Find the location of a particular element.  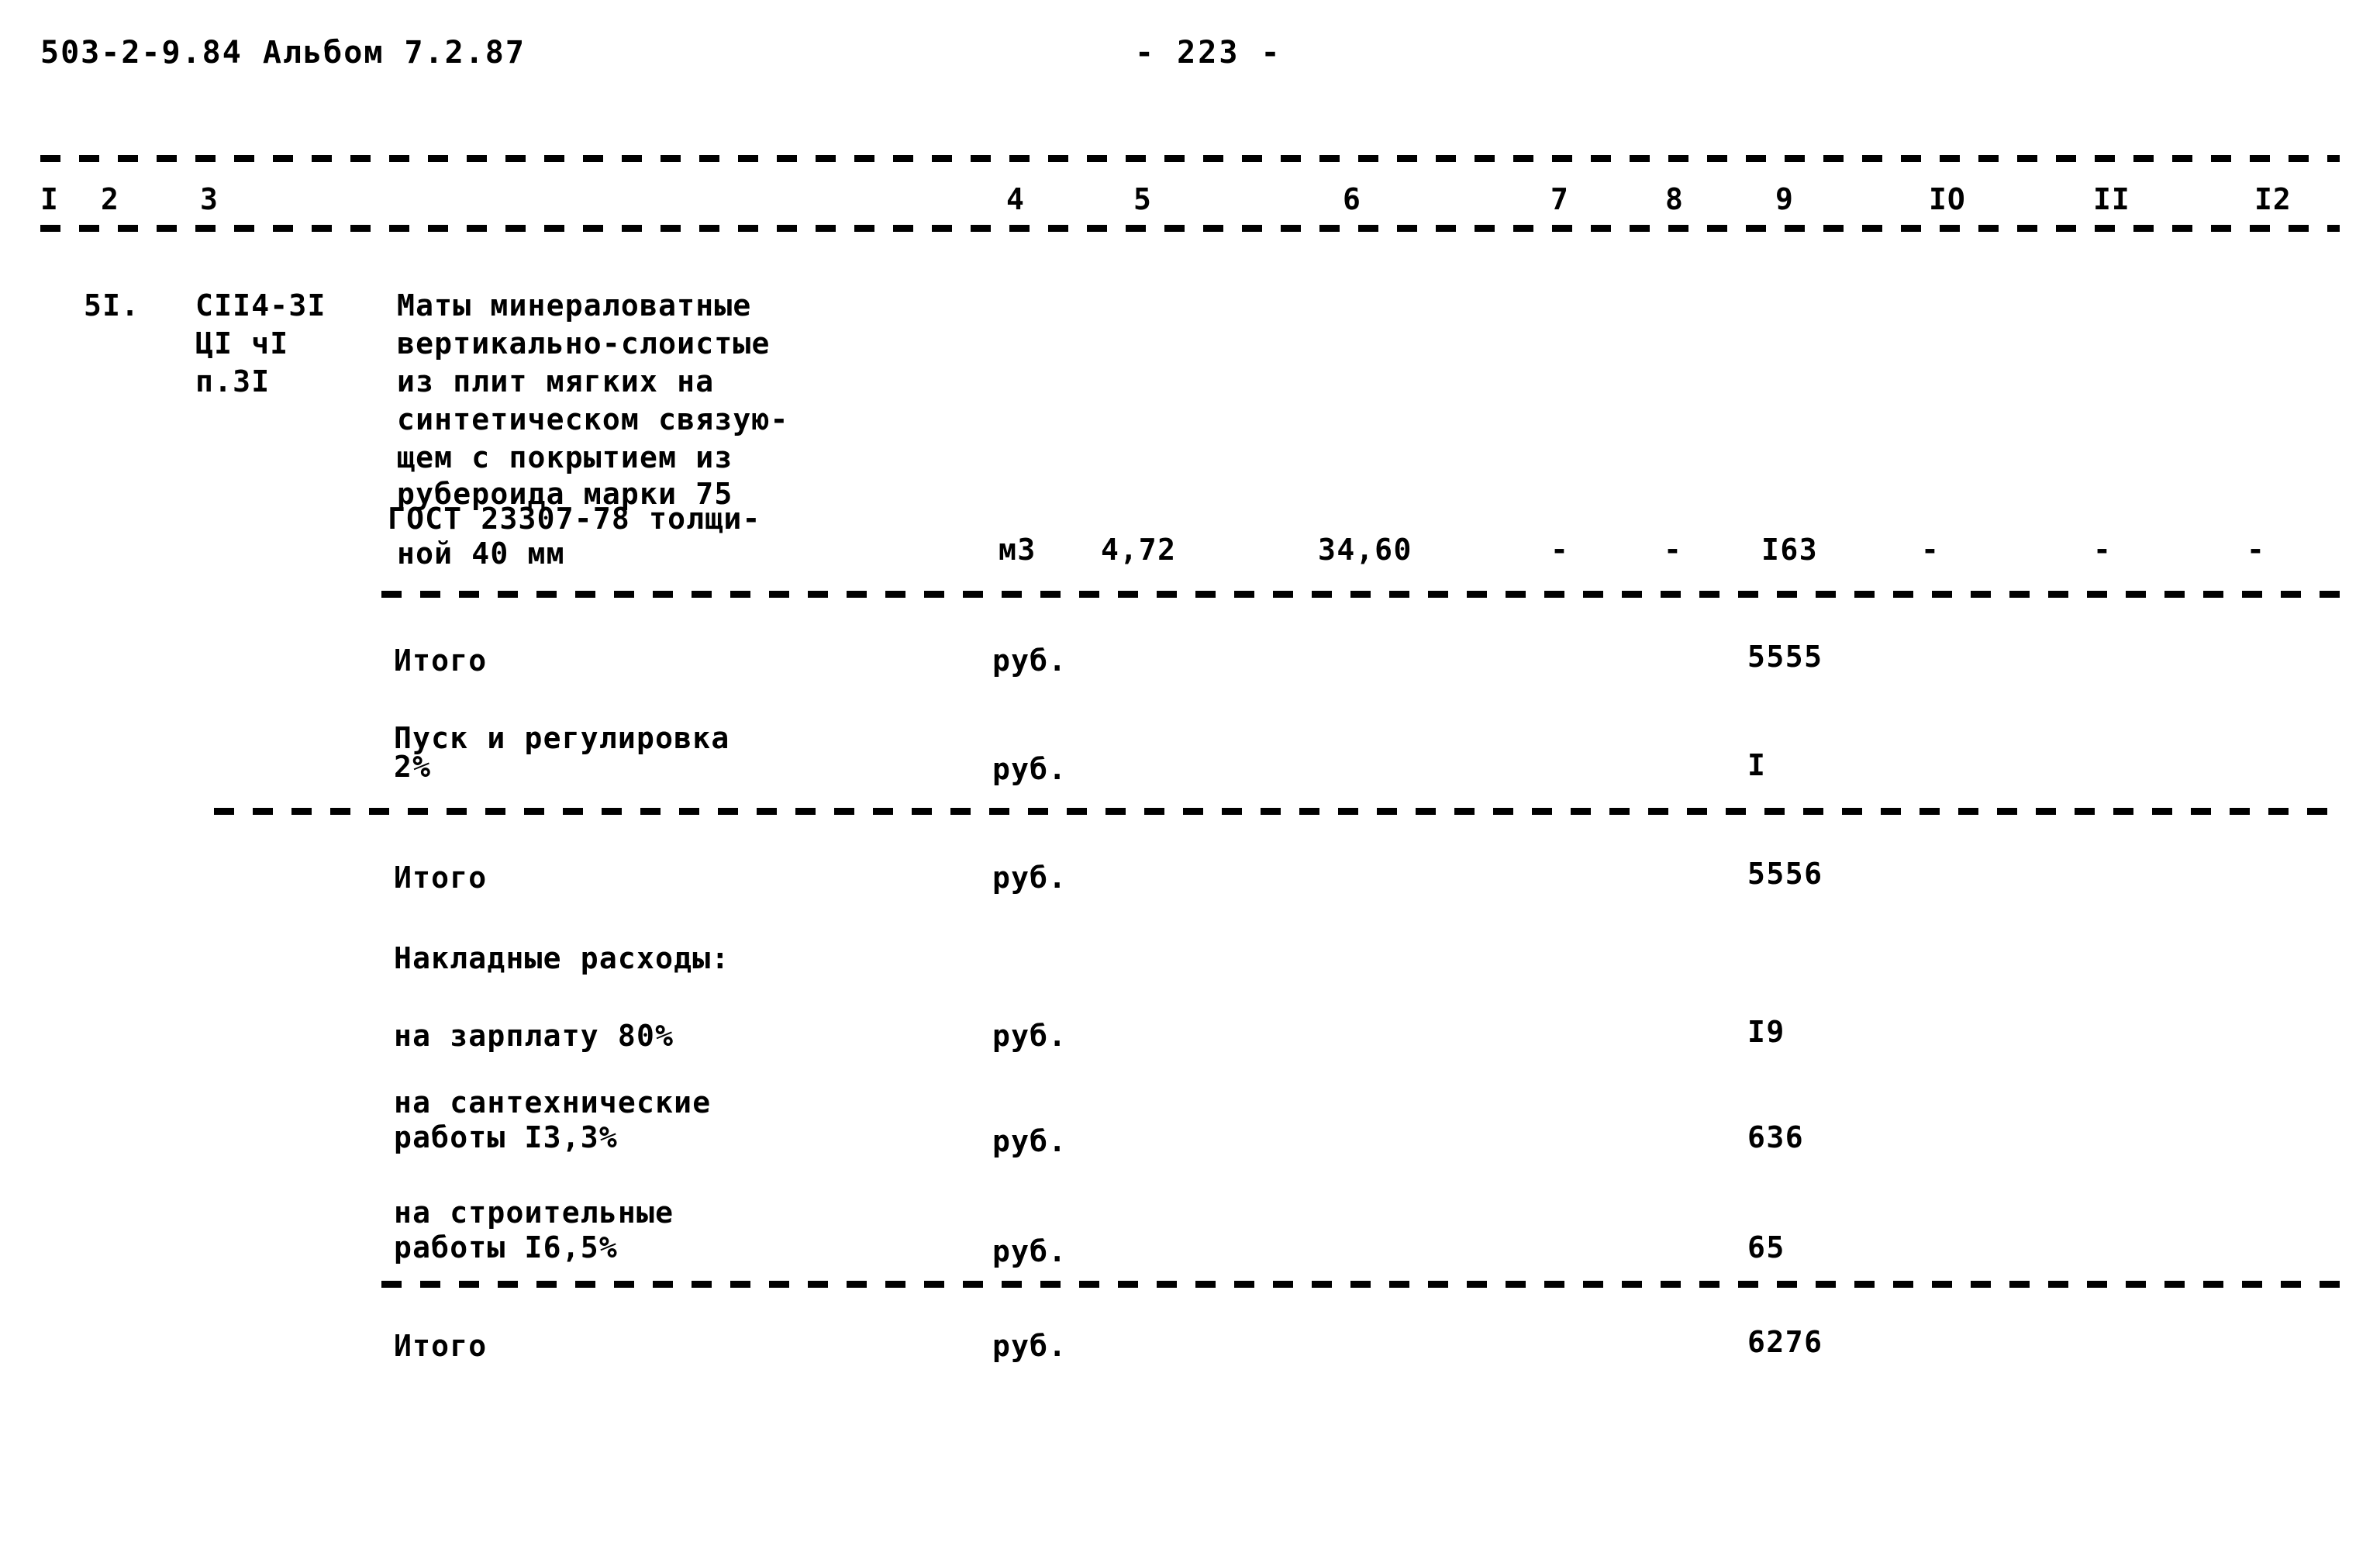

item-description-line-3: из плит мягких на is located at coordinates (556, 381).